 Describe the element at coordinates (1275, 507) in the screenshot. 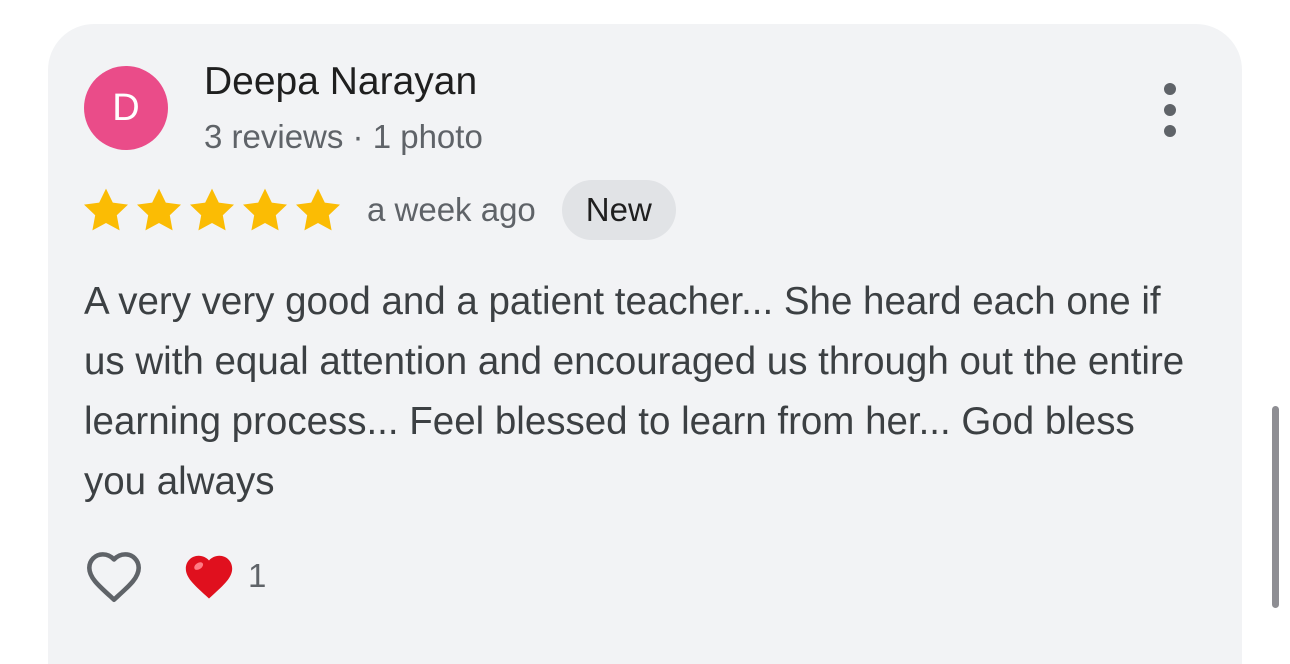

I see `scrollbar` at that location.